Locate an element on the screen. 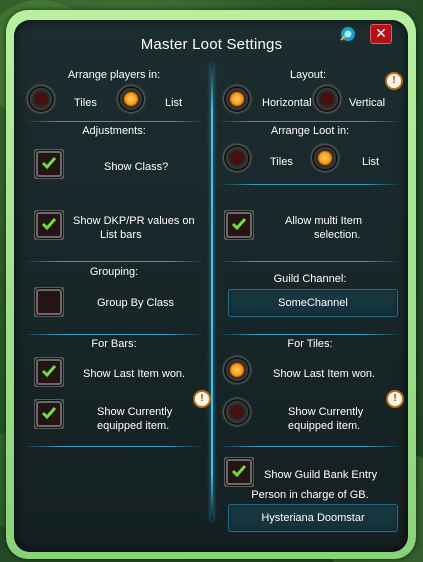  group-by-class-label: Group By Class is located at coordinates (136, 303).